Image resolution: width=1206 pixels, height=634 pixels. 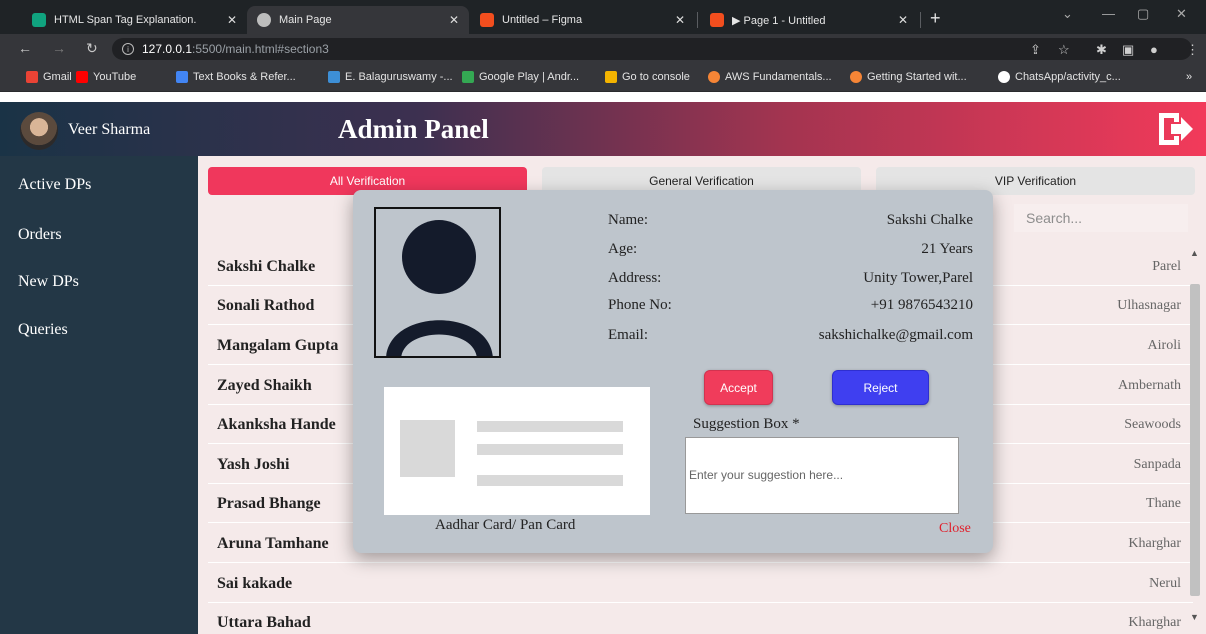 What do you see at coordinates (1035, 50) in the screenshot?
I see `share-icon: ⇪` at bounding box center [1035, 50].